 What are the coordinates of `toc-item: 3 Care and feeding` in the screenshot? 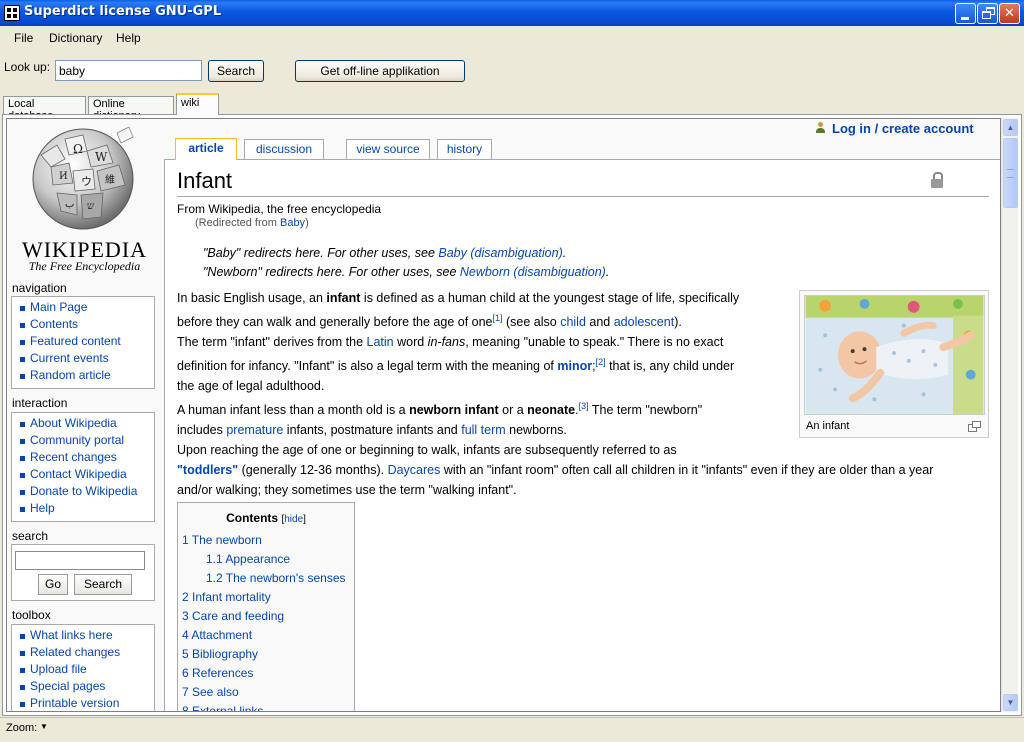 It's located at (233, 616).